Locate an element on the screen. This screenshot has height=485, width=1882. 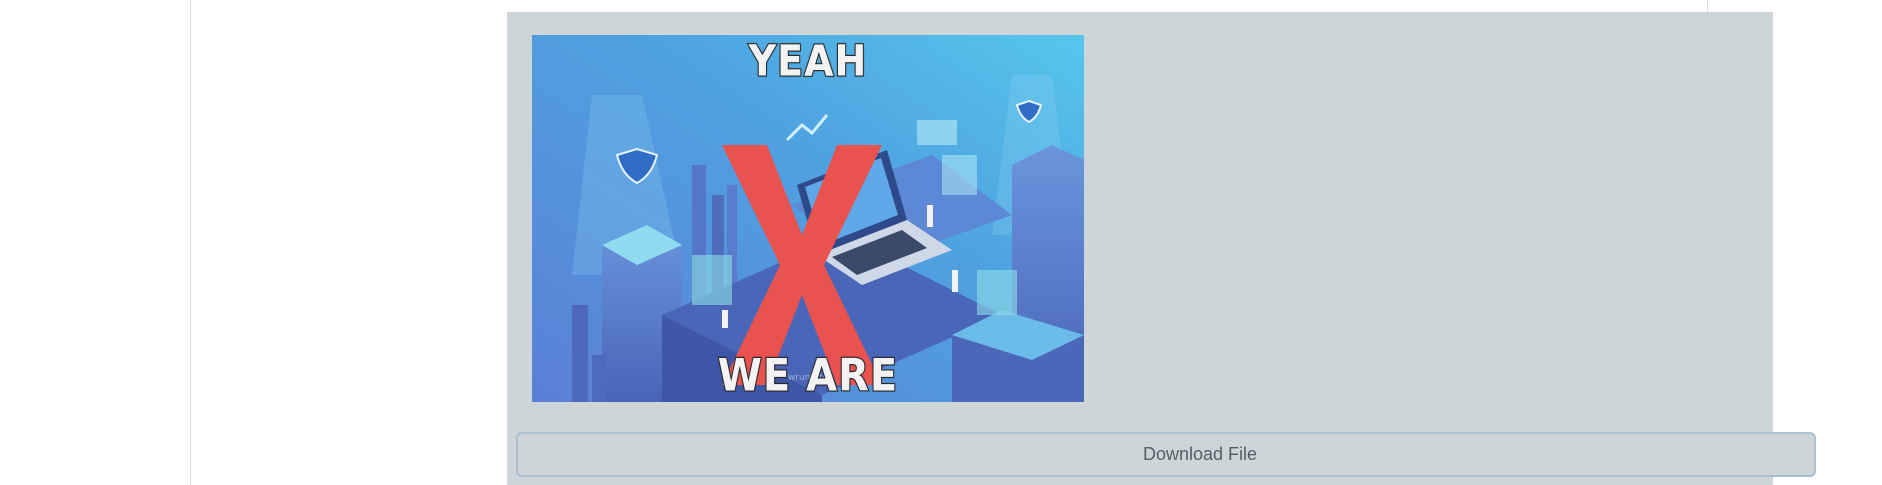
red-x-icon is located at coordinates (802, 265).